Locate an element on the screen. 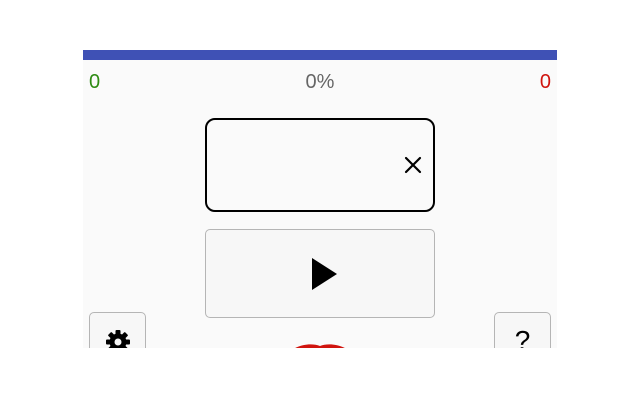  mascot-icon is located at coordinates (320, 346).